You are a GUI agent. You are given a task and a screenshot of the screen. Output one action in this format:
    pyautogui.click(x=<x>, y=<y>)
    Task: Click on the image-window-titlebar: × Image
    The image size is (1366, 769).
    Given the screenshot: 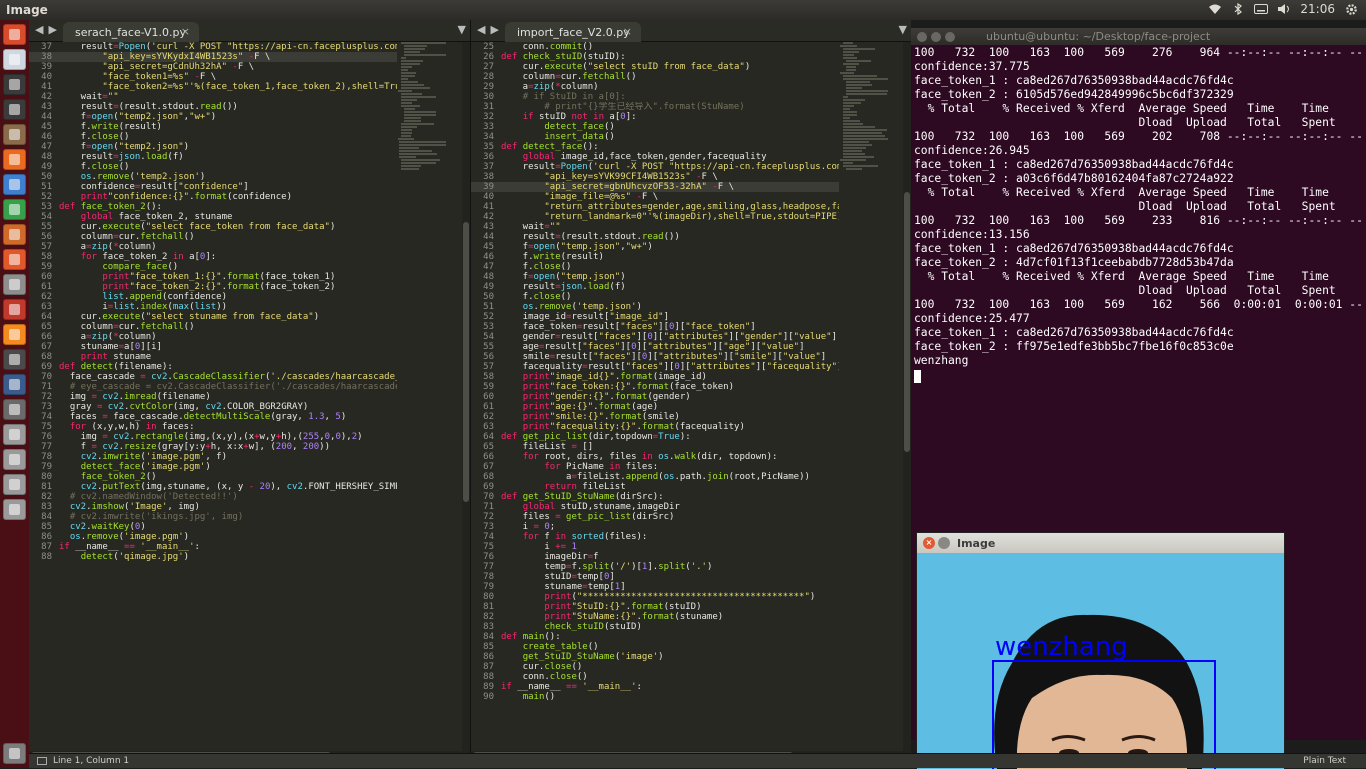 What is the action you would take?
    pyautogui.click(x=1100, y=543)
    